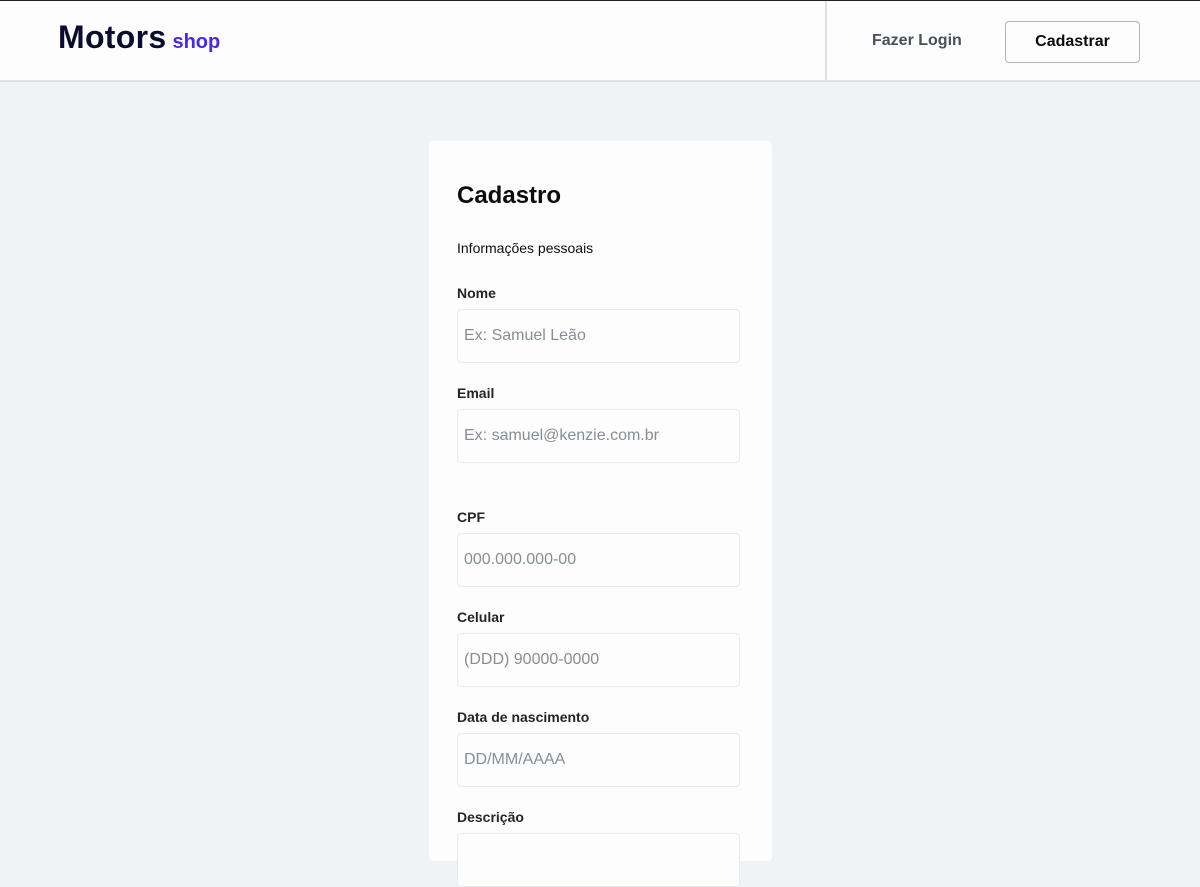 The width and height of the screenshot is (1200, 887). Describe the element at coordinates (476, 293) in the screenshot. I see `name-label: Nome` at that location.